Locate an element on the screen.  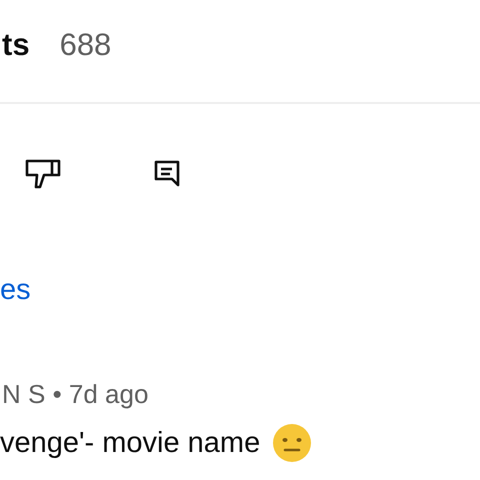
section-title: ts is located at coordinates (16, 45).